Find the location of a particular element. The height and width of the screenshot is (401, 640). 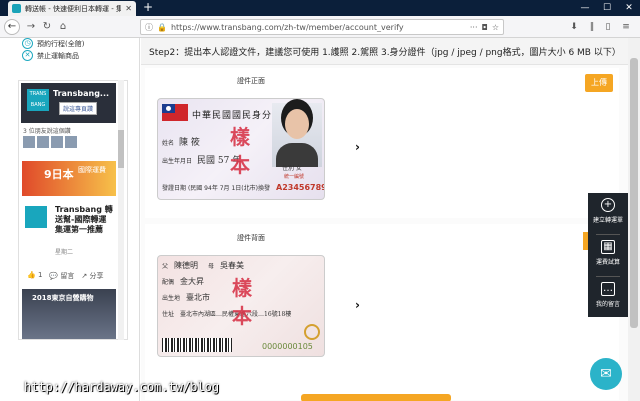

seal-icon is located at coordinates (312, 332).